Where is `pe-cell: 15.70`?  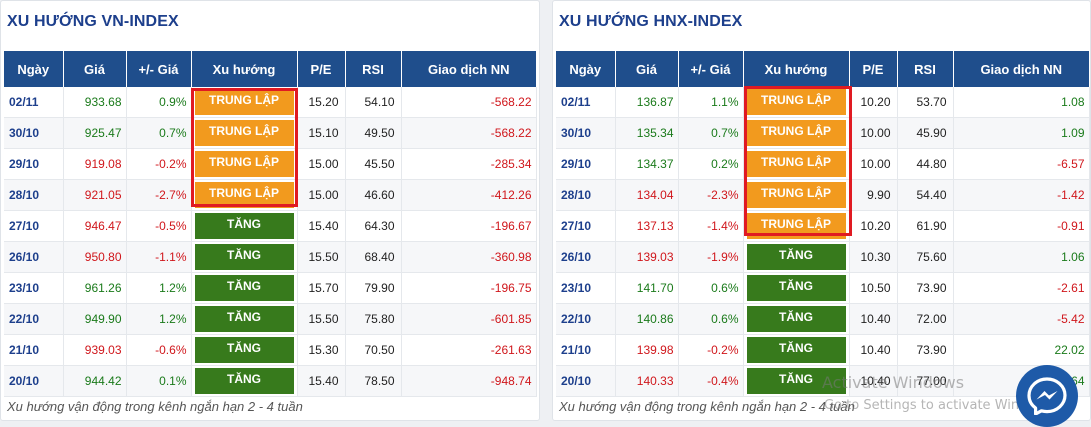 pe-cell: 15.70 is located at coordinates (321, 288).